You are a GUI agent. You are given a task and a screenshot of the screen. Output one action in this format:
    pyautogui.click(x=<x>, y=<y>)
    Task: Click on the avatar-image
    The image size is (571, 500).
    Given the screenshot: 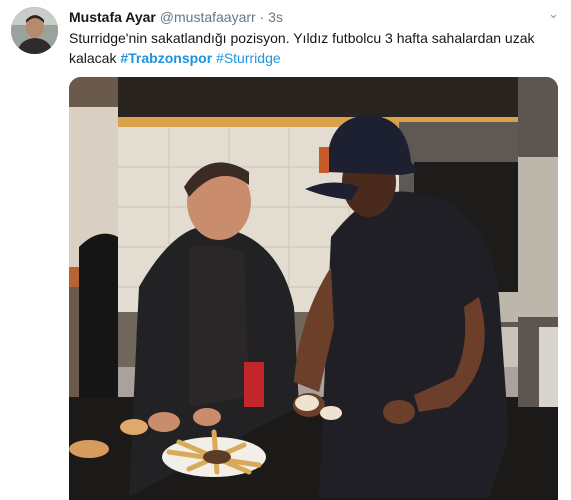 What is the action you would take?
    pyautogui.click(x=34, y=30)
    